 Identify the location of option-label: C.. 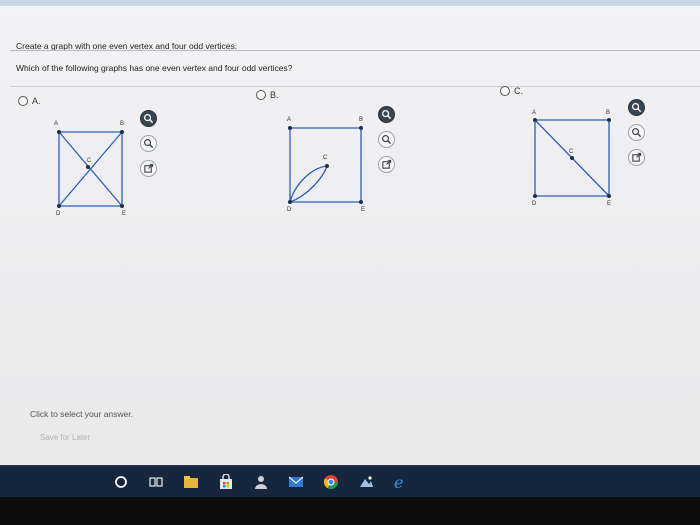
(518, 91).